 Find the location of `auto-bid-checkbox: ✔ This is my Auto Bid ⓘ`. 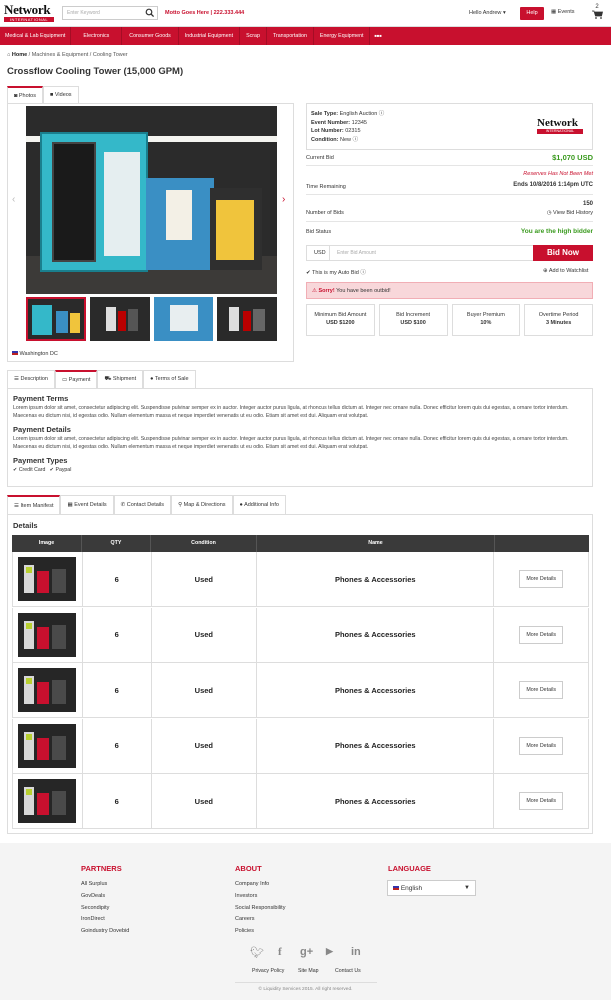

auto-bid-checkbox: ✔ This is my Auto Bid ⓘ is located at coordinates (336, 272).